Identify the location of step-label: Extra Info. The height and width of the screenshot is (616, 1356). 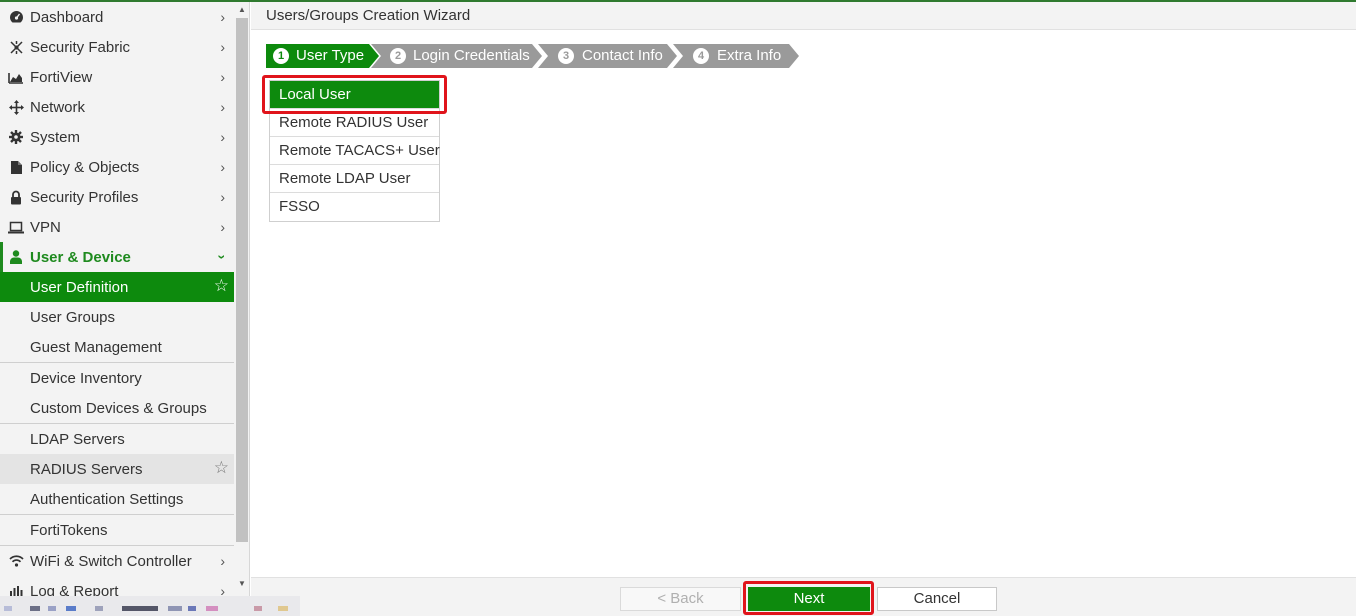
(749, 55).